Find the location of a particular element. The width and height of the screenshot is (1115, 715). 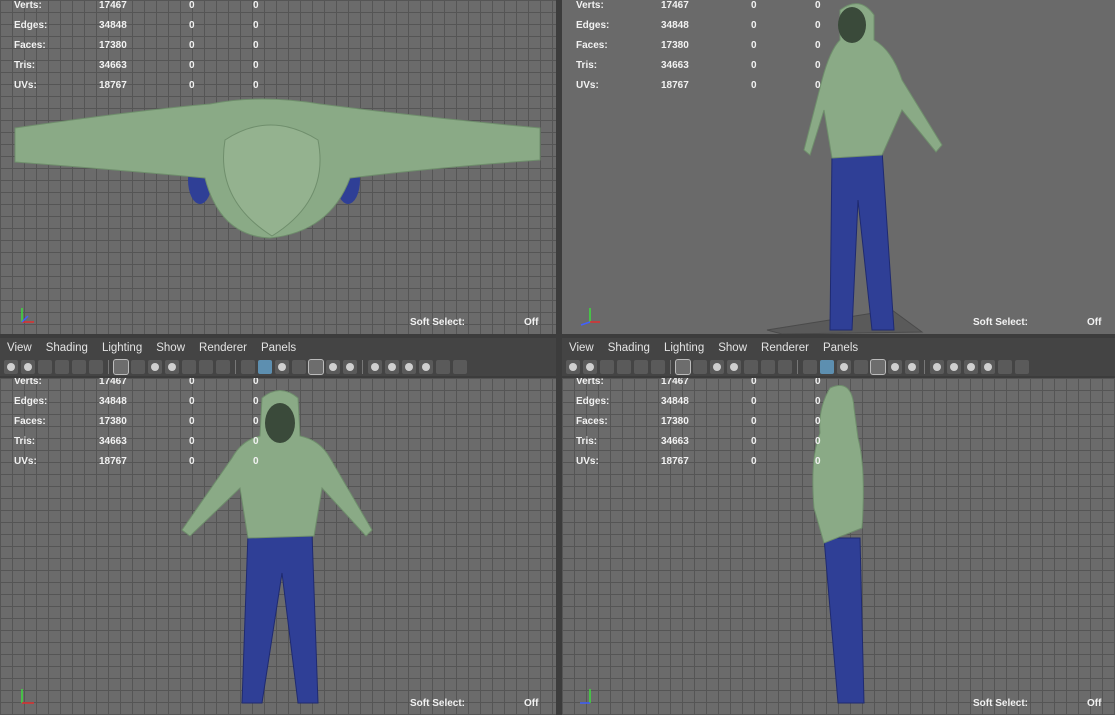

front-view-character is located at coordinates (277, 547).